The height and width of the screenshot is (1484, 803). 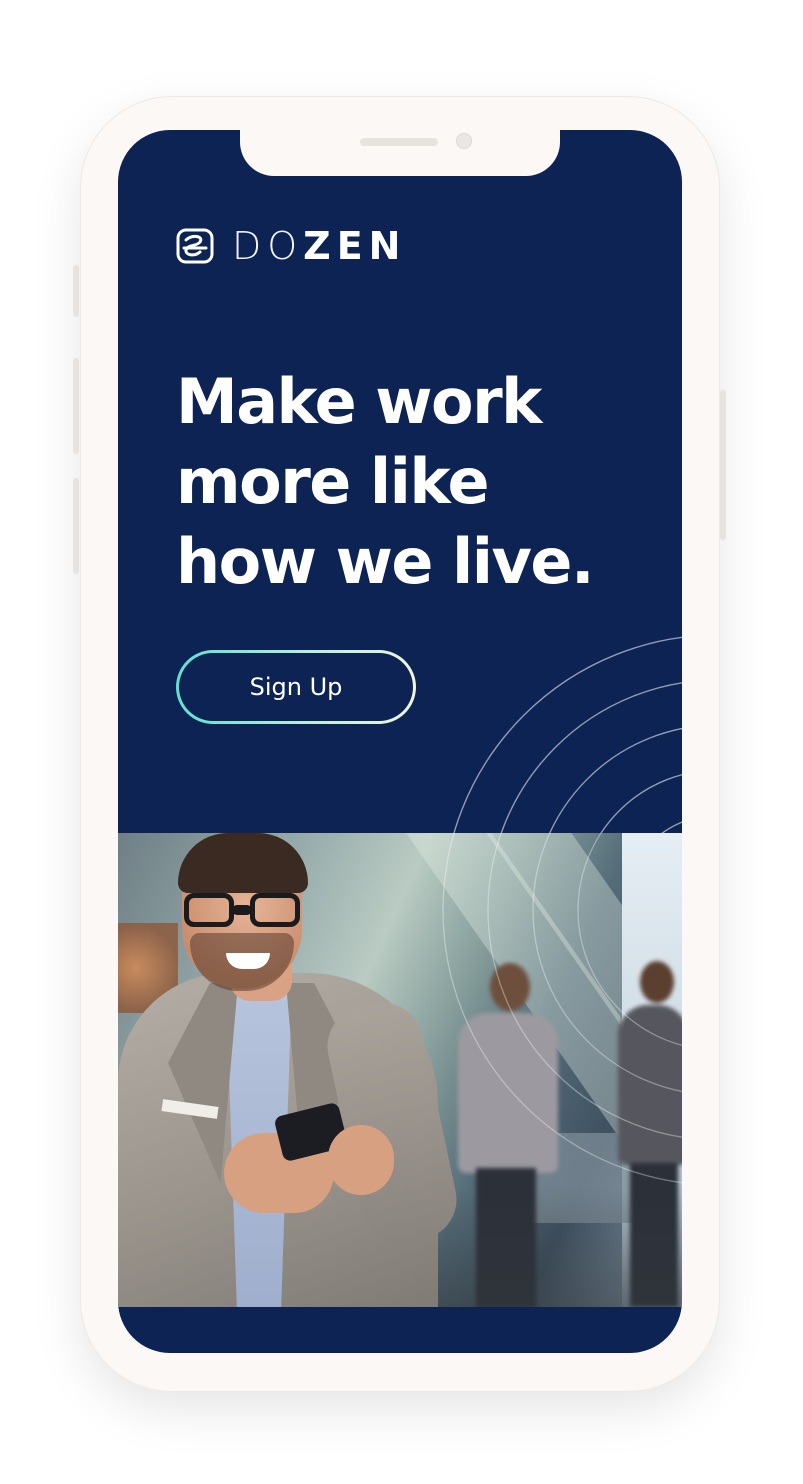 I want to click on brand-name-thin: DO, so click(x=268, y=246).